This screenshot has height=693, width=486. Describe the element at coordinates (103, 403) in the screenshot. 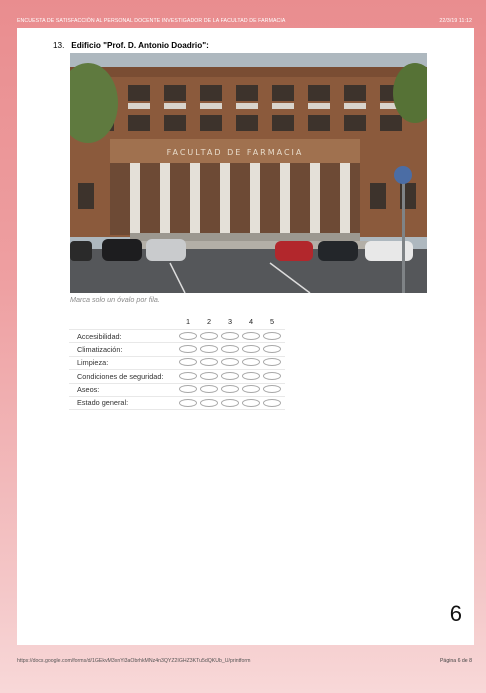

I see `row-label: Estado general:` at that location.